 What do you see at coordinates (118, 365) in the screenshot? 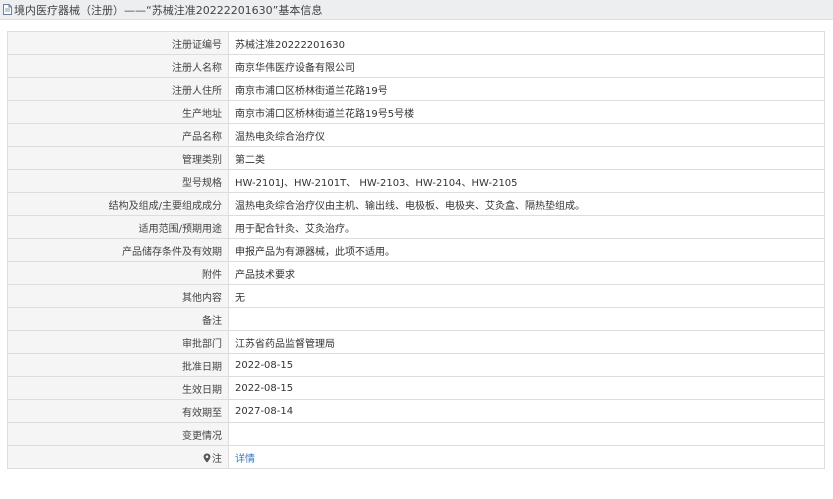
I see `row-label: 批准日期` at bounding box center [118, 365].